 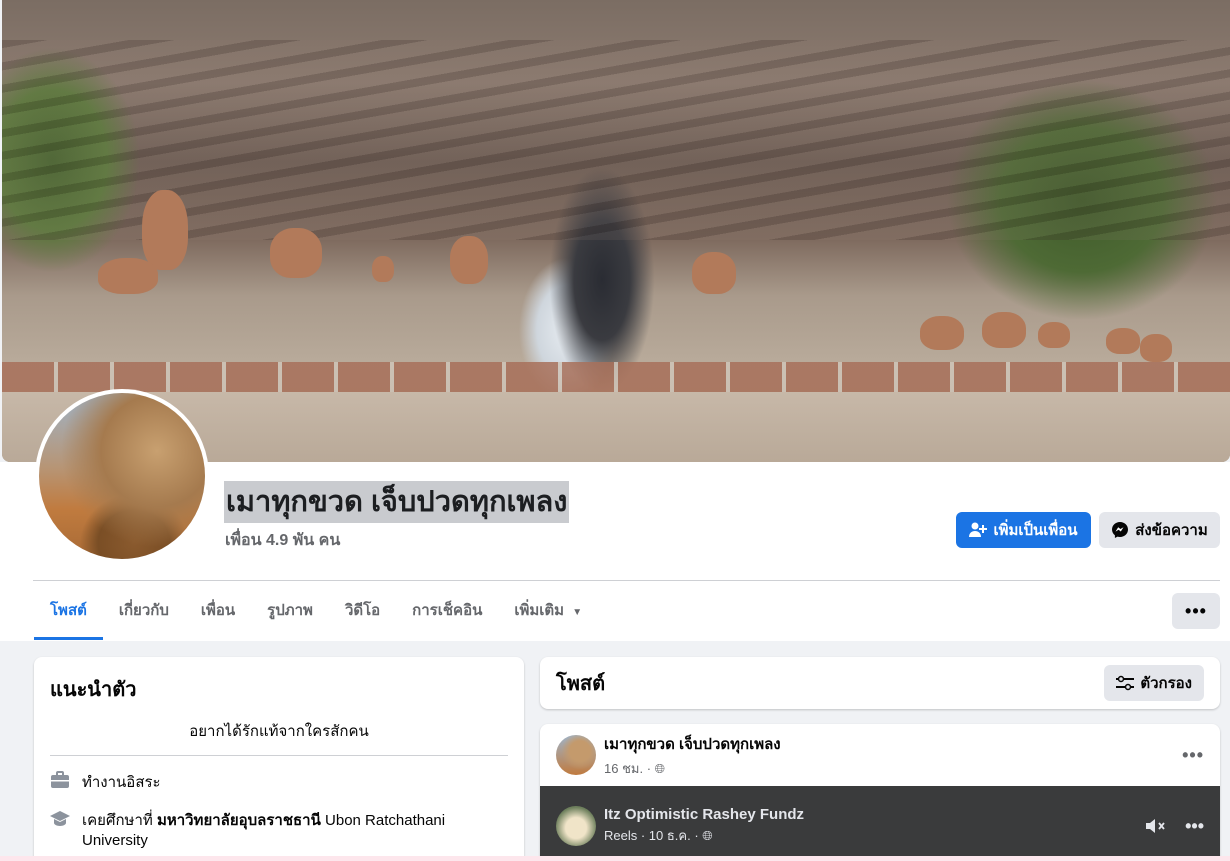 What do you see at coordinates (704, 814) in the screenshot?
I see `reel-author-name: Itz Optimistic Rashey Fundz` at bounding box center [704, 814].